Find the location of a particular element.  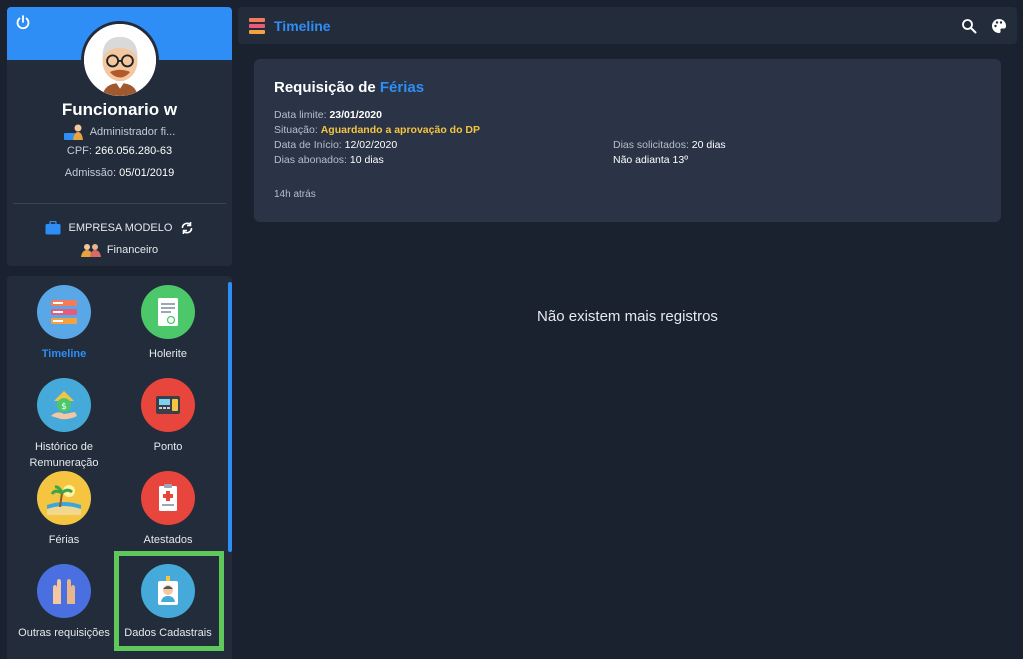

admission-label: Admissão: is located at coordinates (90, 173).